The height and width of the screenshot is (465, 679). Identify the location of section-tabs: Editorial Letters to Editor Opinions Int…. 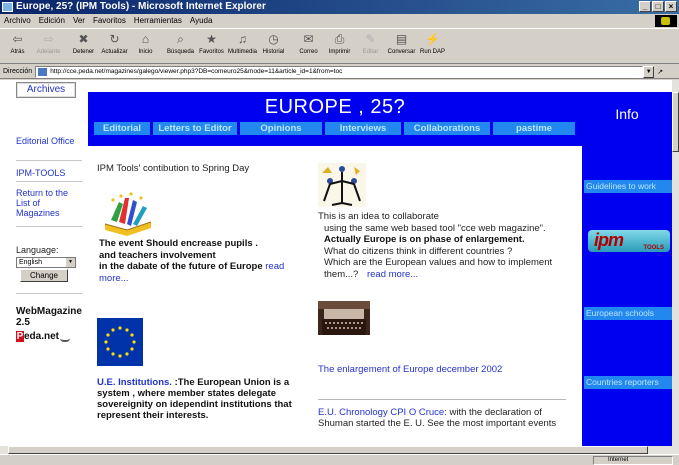
(335, 128).